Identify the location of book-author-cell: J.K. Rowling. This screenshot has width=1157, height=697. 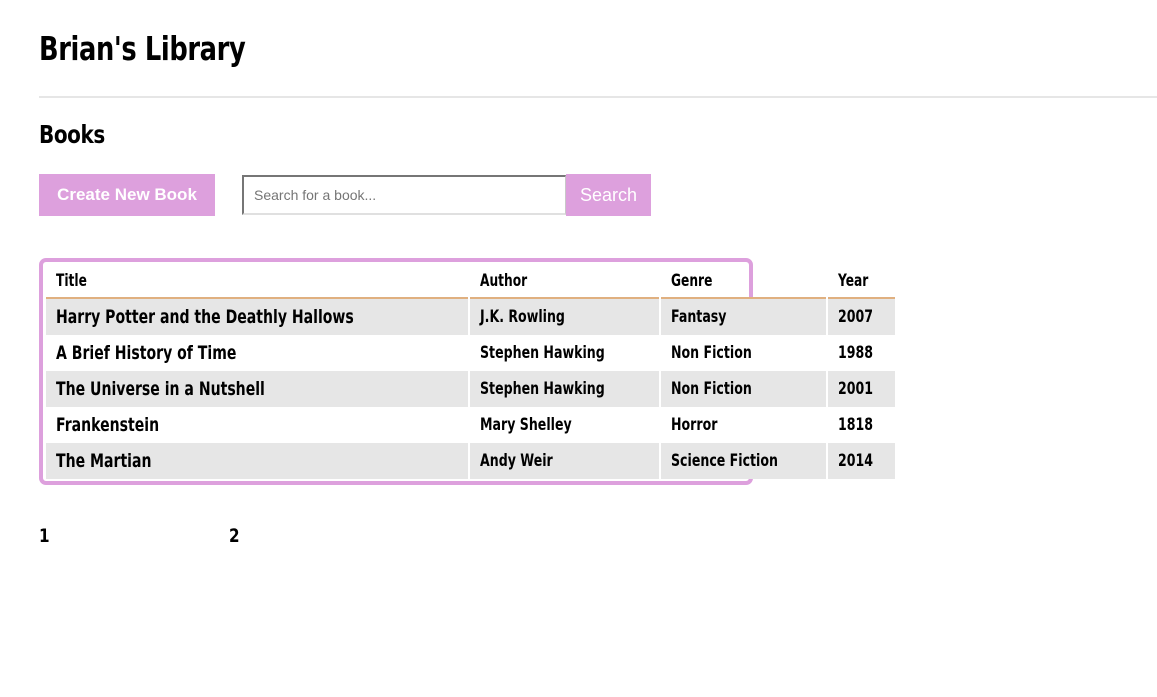
(564, 317).